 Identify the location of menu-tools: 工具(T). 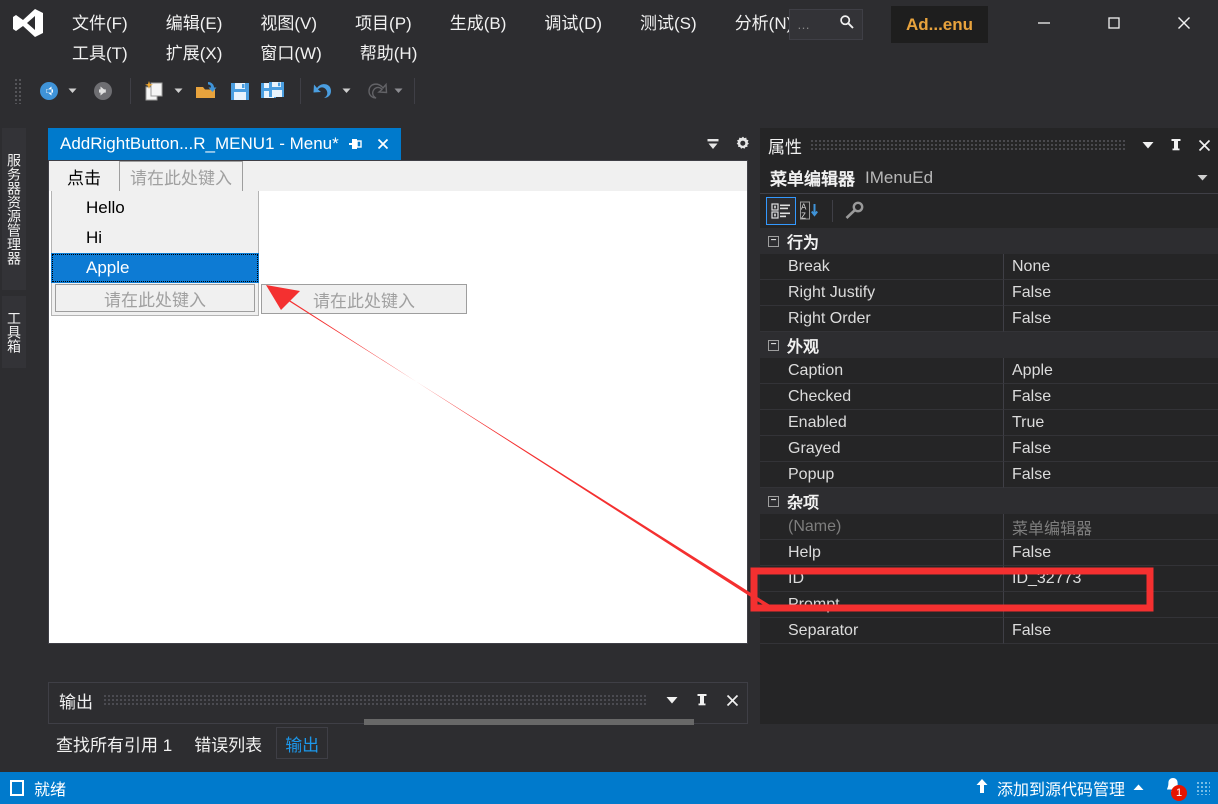
(100, 51).